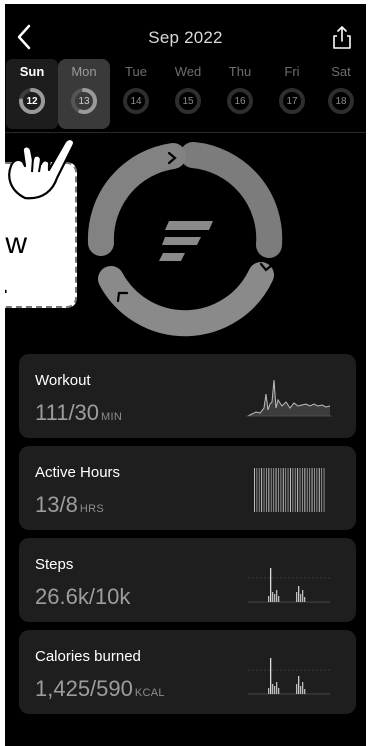 The height and width of the screenshot is (746, 368). I want to click on card-title: Steps, so click(54, 564).